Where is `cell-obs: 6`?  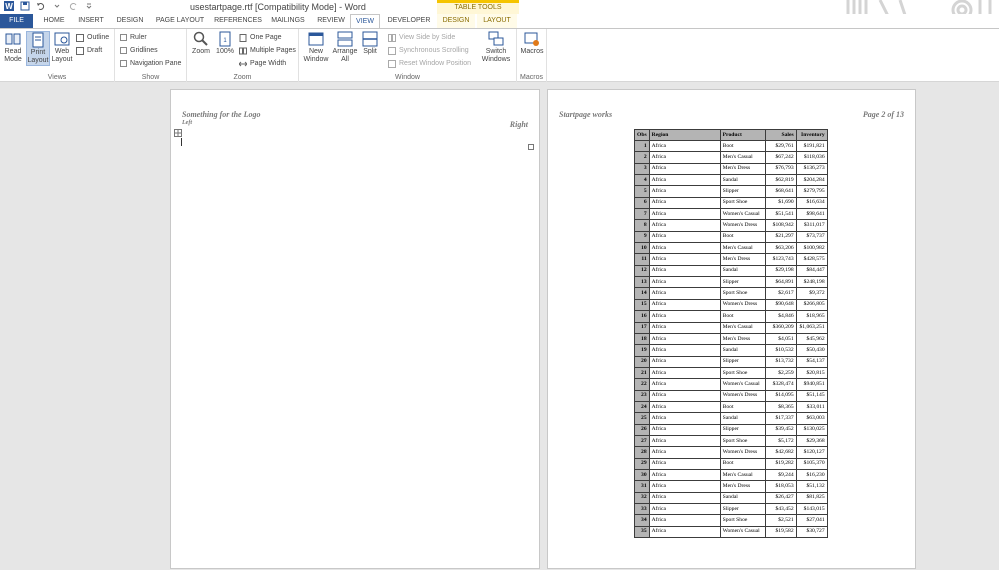
cell-obs: 6 is located at coordinates (642, 203).